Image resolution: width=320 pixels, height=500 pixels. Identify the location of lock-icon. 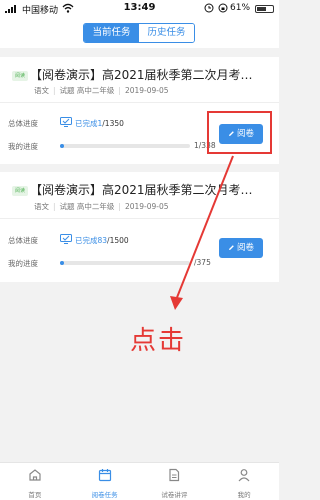
(223, 8).